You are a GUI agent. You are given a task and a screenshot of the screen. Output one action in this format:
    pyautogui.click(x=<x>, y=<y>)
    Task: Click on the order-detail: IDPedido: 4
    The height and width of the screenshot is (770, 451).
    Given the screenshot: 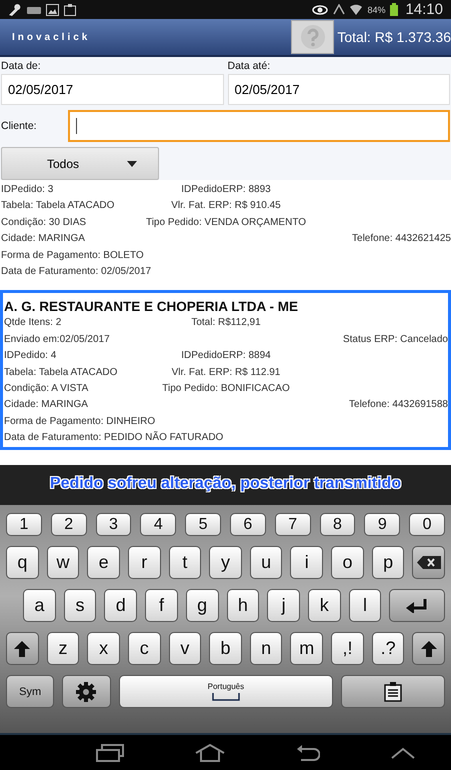 What is the action you would take?
    pyautogui.click(x=31, y=356)
    